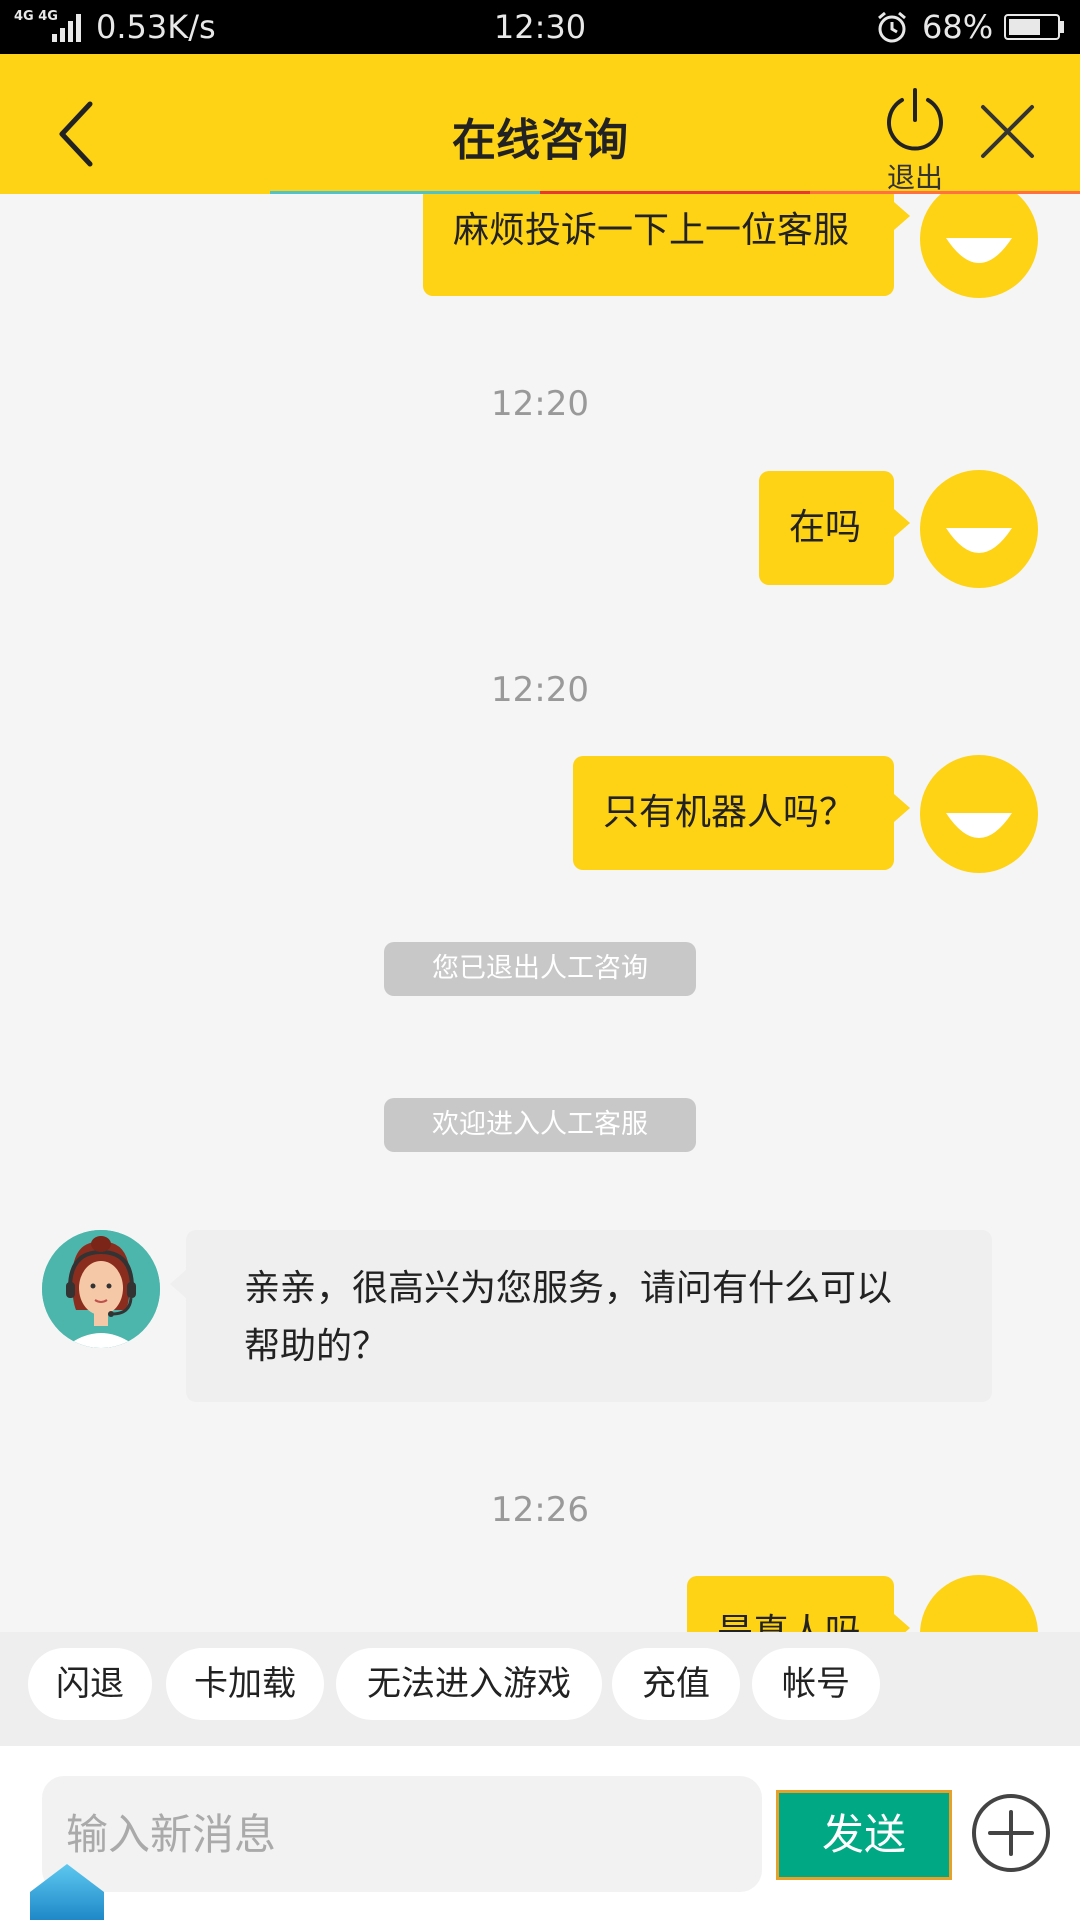 The height and width of the screenshot is (1920, 1080). I want to click on customer-service-agent-icon, so click(101, 1289).